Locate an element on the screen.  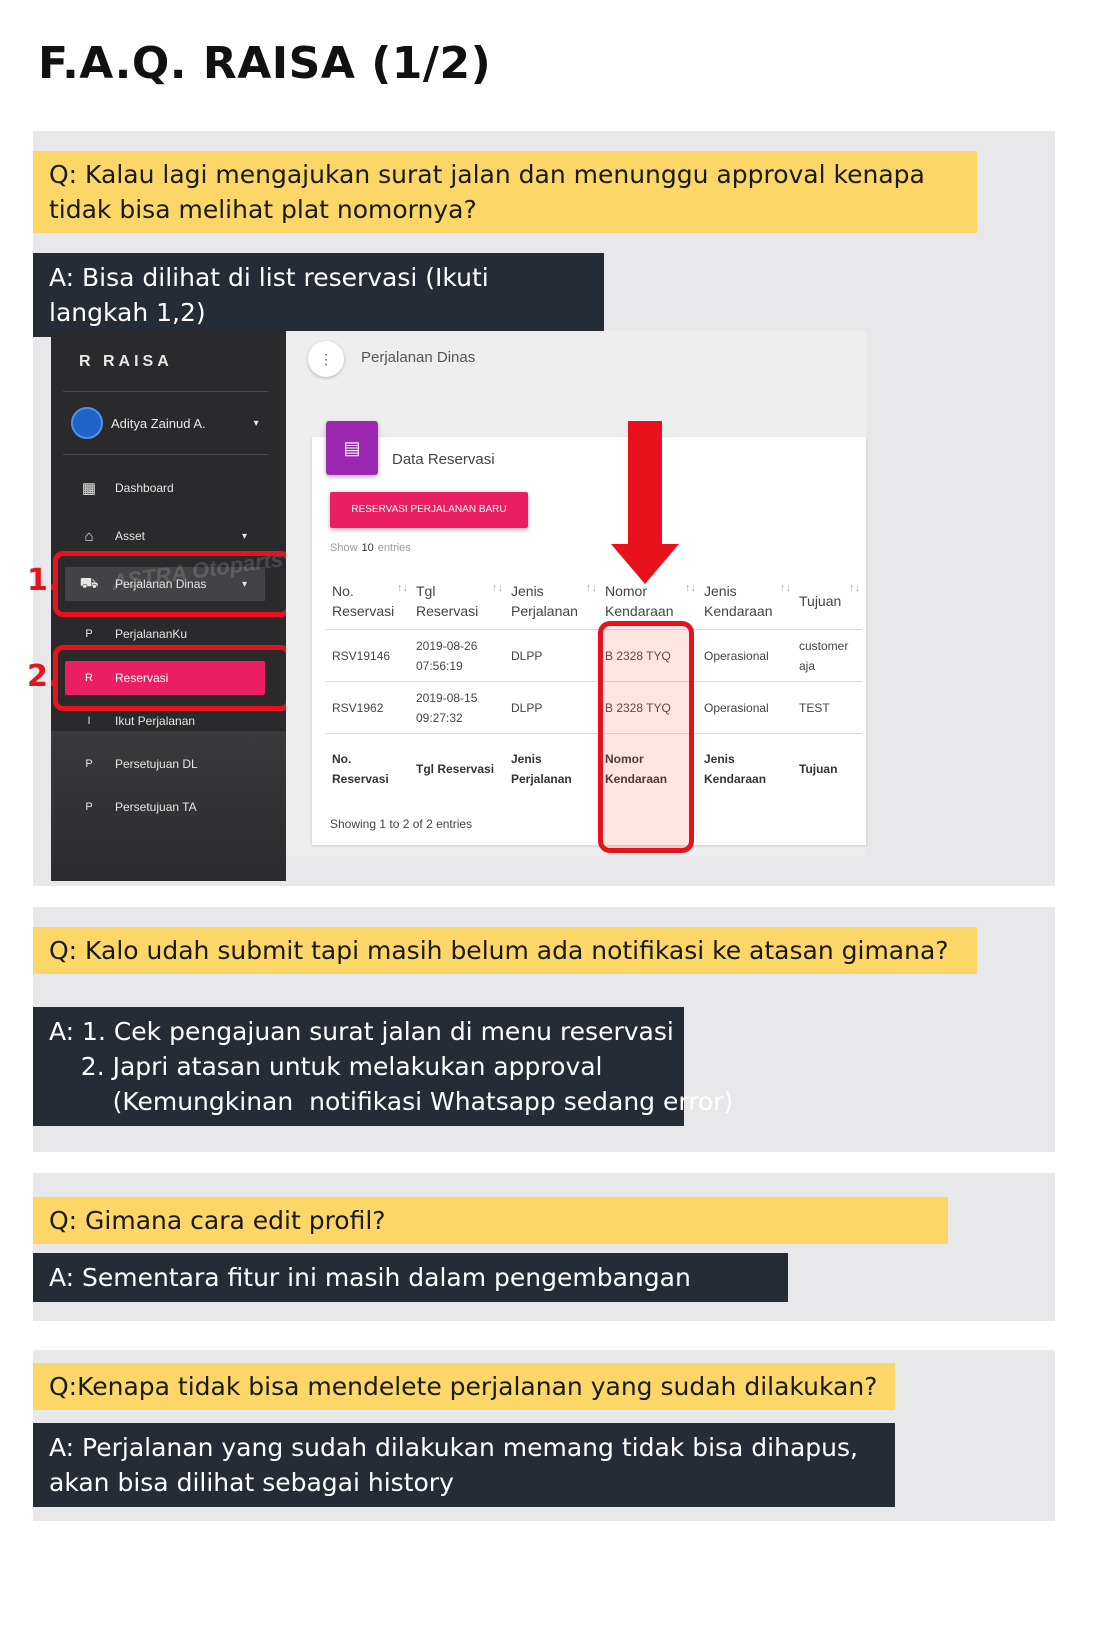
answer-line: 2. Japri atasan untuk melakukan approval is located at coordinates (326, 1066).